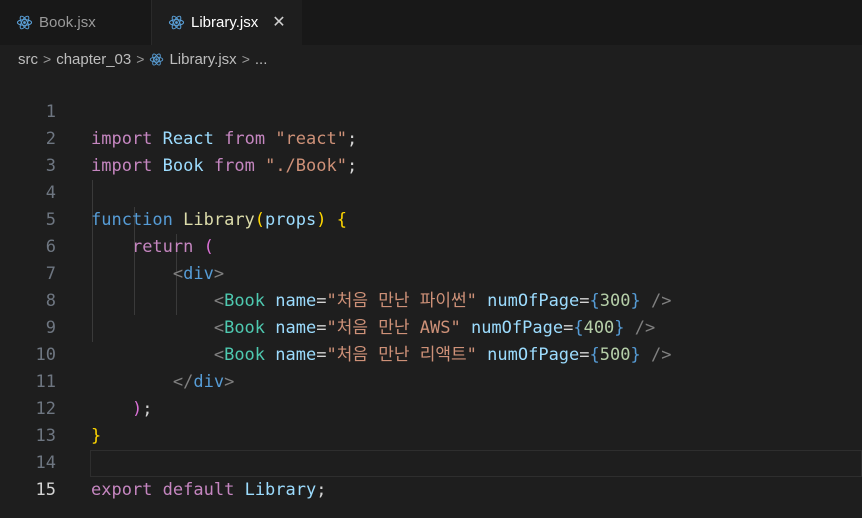  I want to click on code-line: 4 function Library(props) {, so click(431, 191).